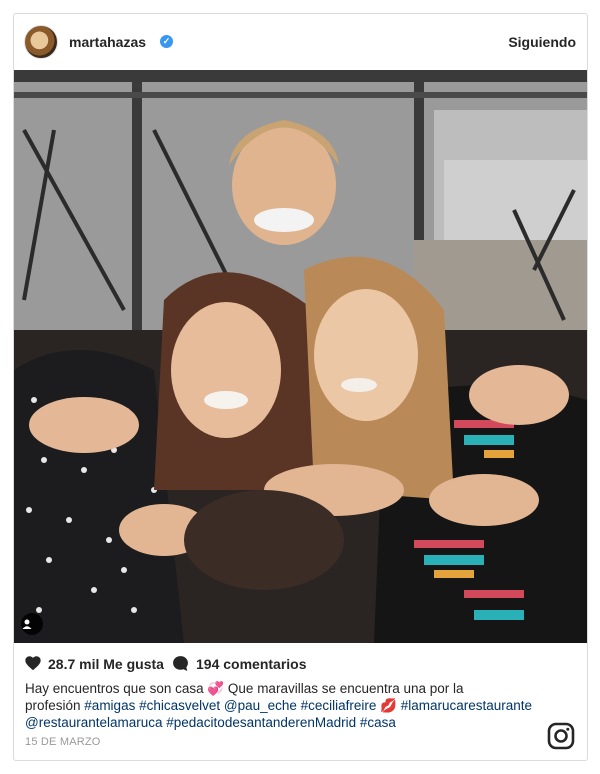 The width and height of the screenshot is (600, 774). What do you see at coordinates (388, 705) in the screenshot?
I see `caption-emoji: 💋` at bounding box center [388, 705].